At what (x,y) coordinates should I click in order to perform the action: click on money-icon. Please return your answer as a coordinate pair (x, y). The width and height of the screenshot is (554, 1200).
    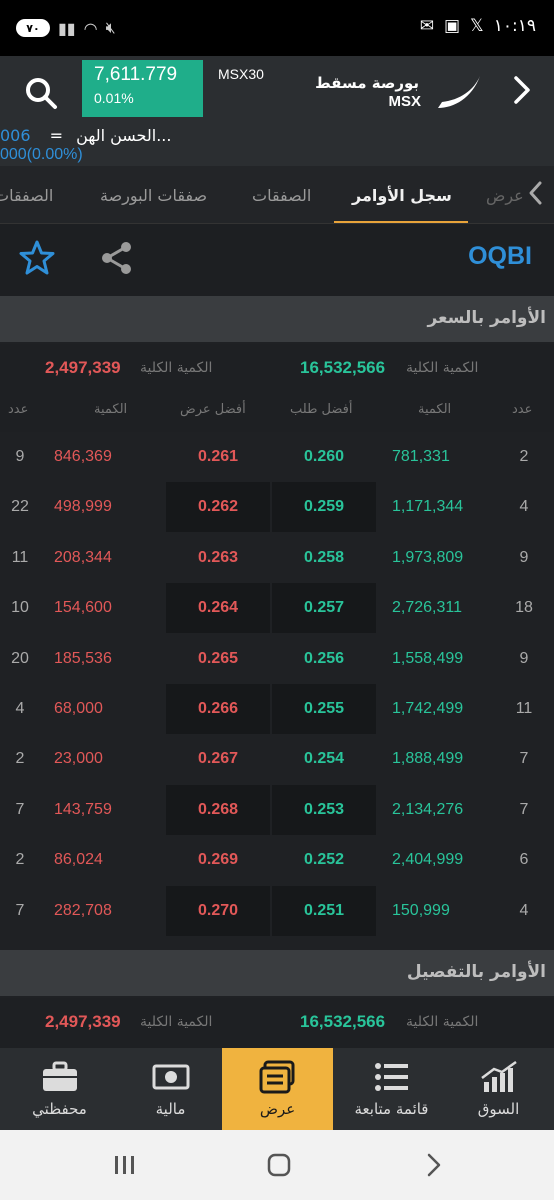
    Looking at the image, I should click on (171, 1077).